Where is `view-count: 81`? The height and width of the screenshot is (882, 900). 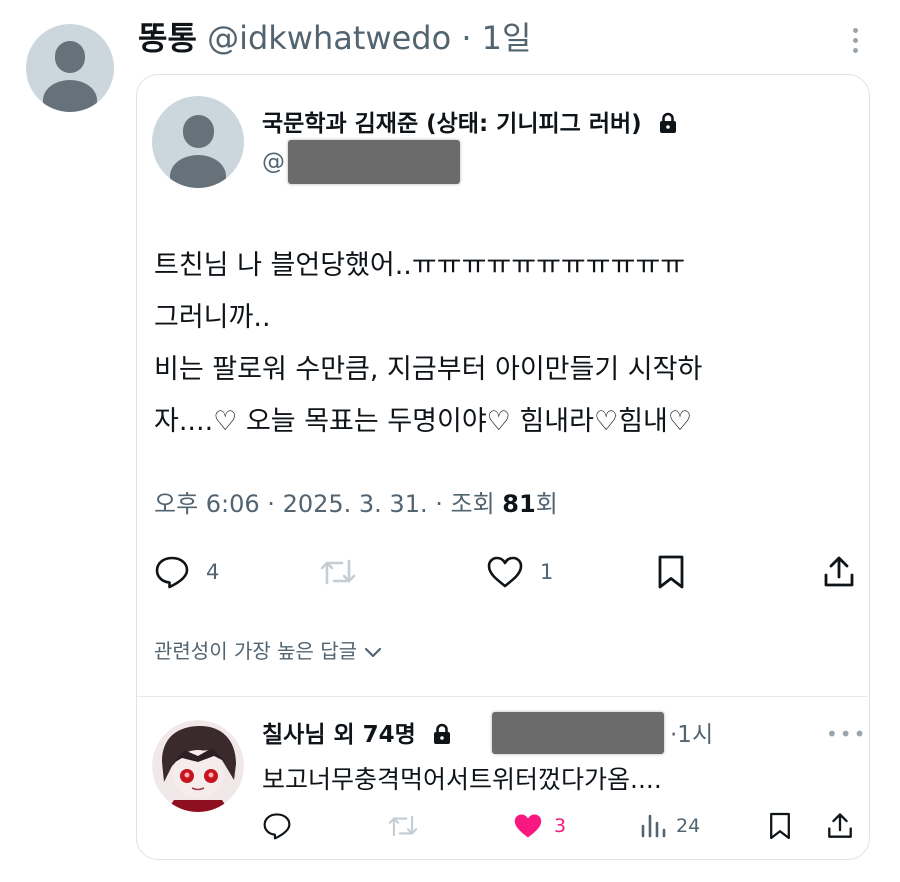
view-count: 81 is located at coordinates (519, 504).